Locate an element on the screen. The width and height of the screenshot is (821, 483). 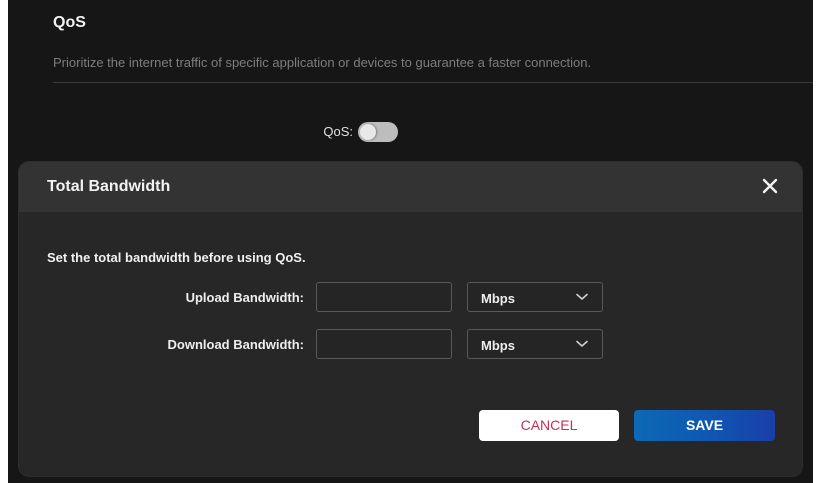
upload-unit-value: Mbps is located at coordinates (498, 298).